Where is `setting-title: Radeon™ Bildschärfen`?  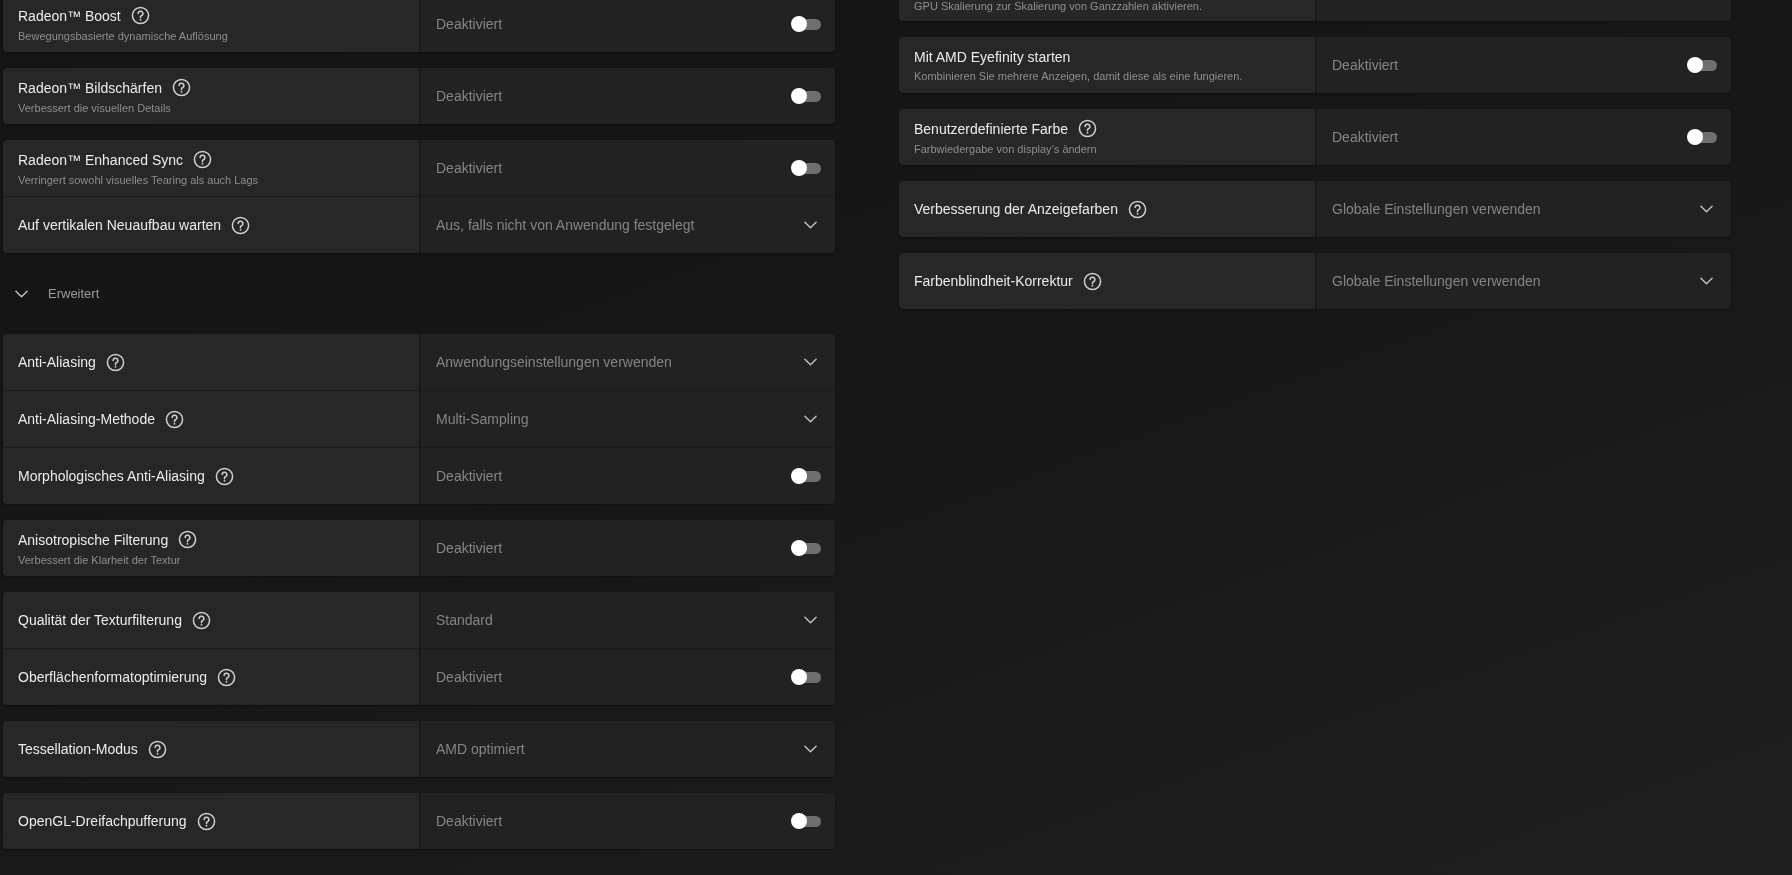 setting-title: Radeon™ Bildschärfen is located at coordinates (90, 87).